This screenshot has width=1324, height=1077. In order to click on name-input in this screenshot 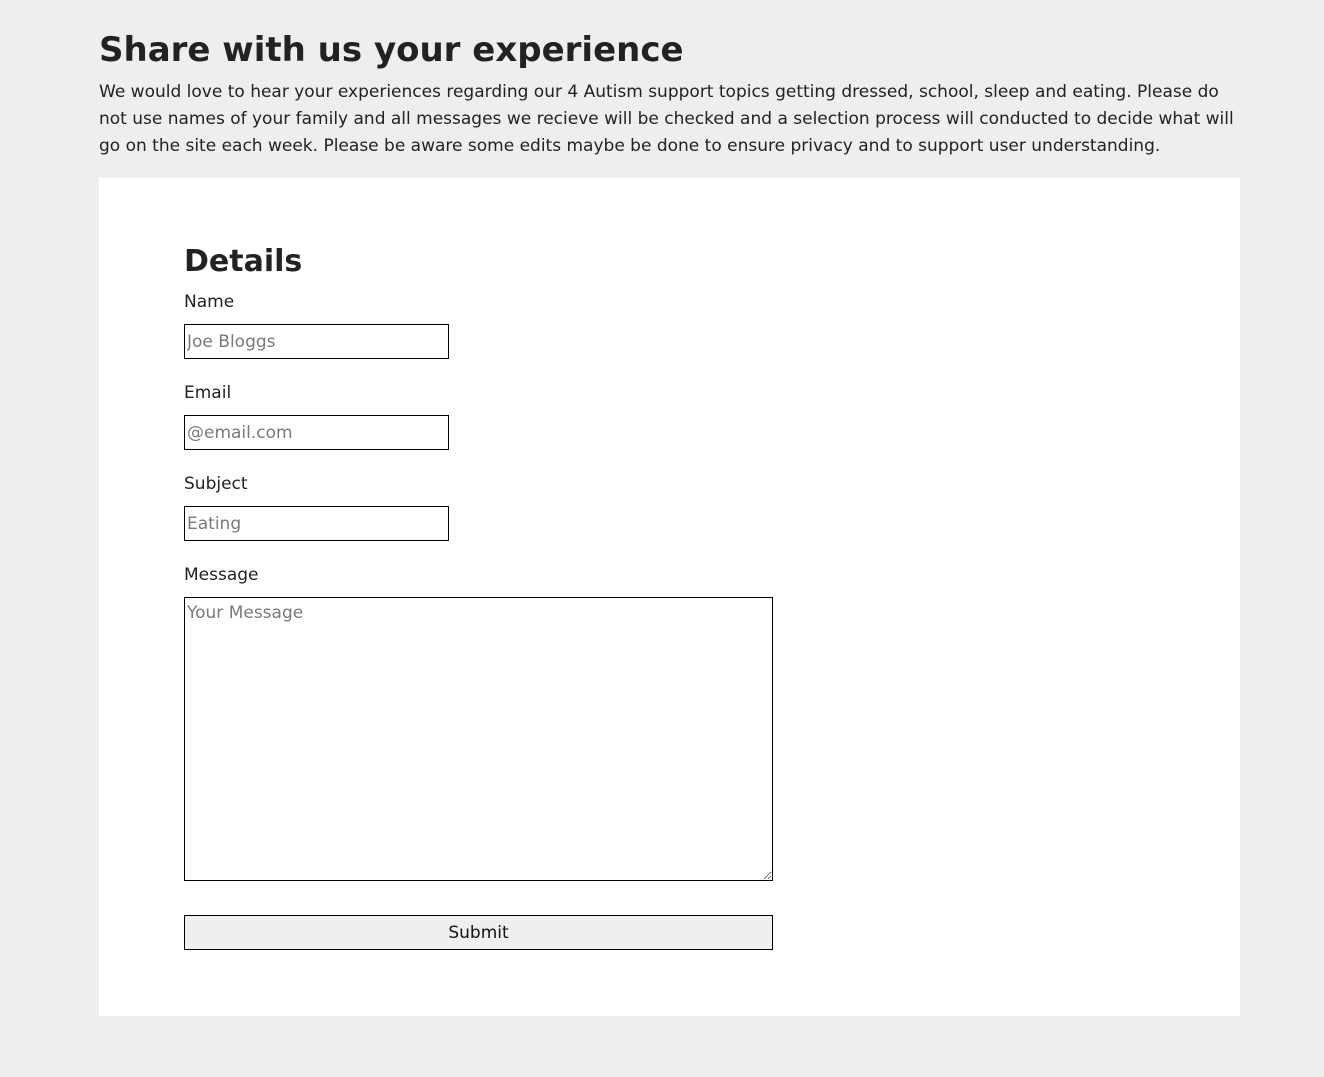, I will do `click(316, 341)`.